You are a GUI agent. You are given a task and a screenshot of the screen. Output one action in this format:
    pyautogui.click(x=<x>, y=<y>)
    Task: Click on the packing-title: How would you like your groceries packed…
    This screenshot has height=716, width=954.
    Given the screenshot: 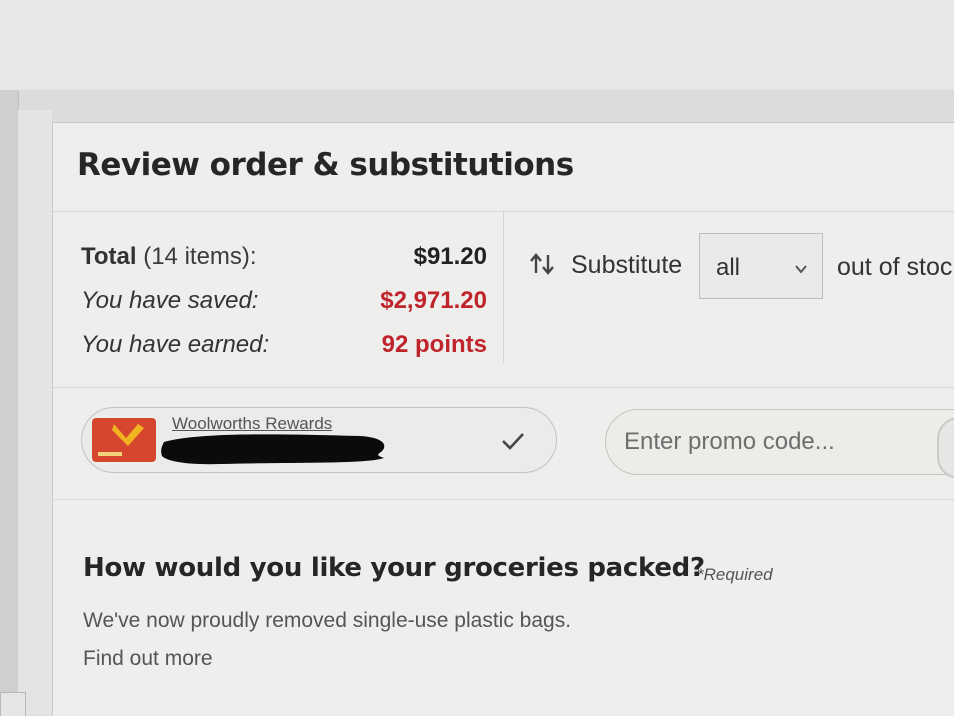 What is the action you would take?
    pyautogui.click(x=394, y=568)
    